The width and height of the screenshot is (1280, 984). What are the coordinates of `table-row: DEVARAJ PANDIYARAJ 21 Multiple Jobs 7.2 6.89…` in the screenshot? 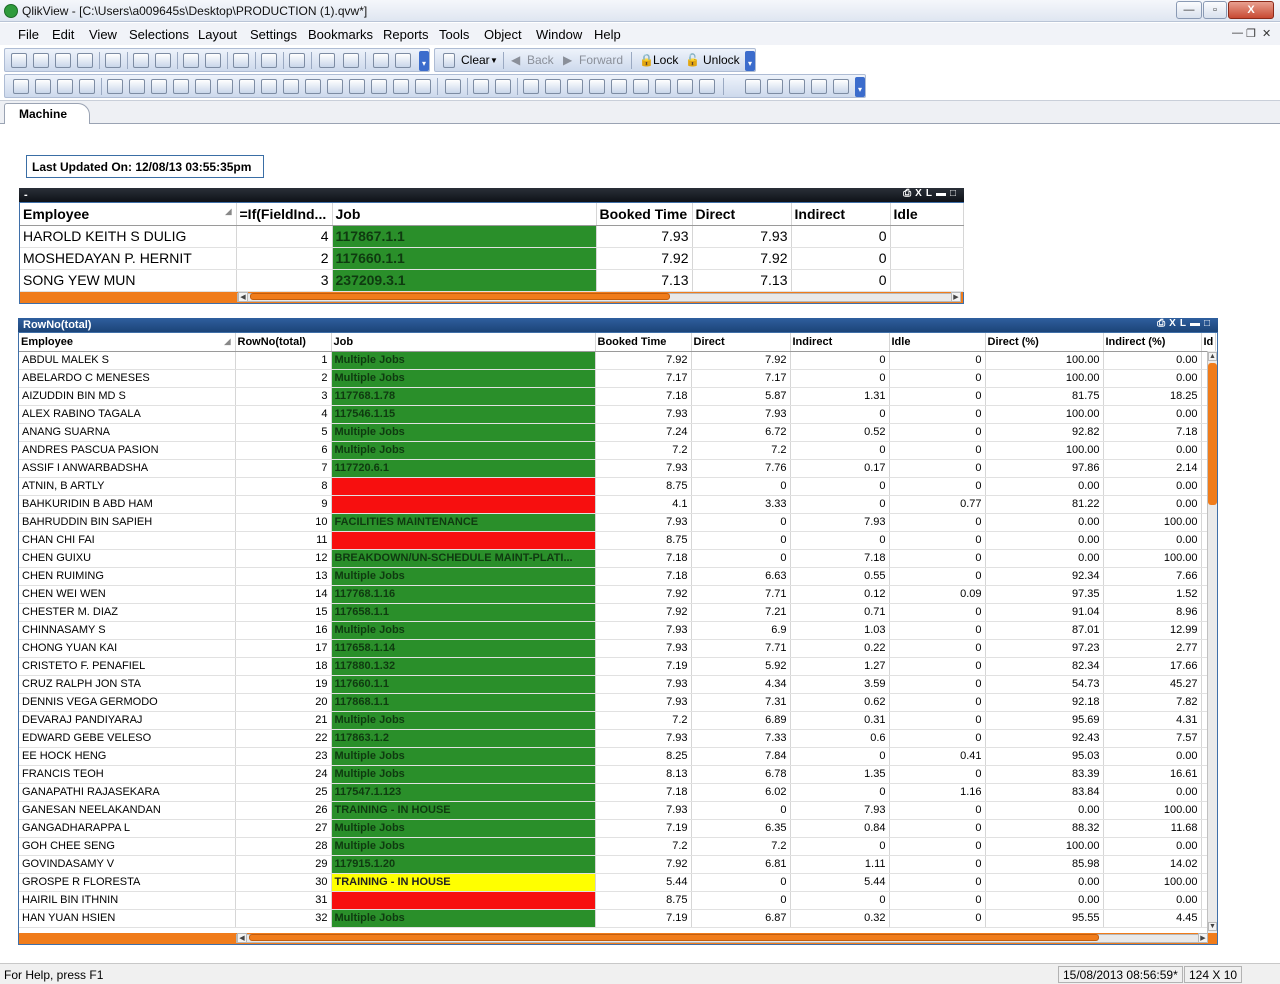 It's located at (617, 720).